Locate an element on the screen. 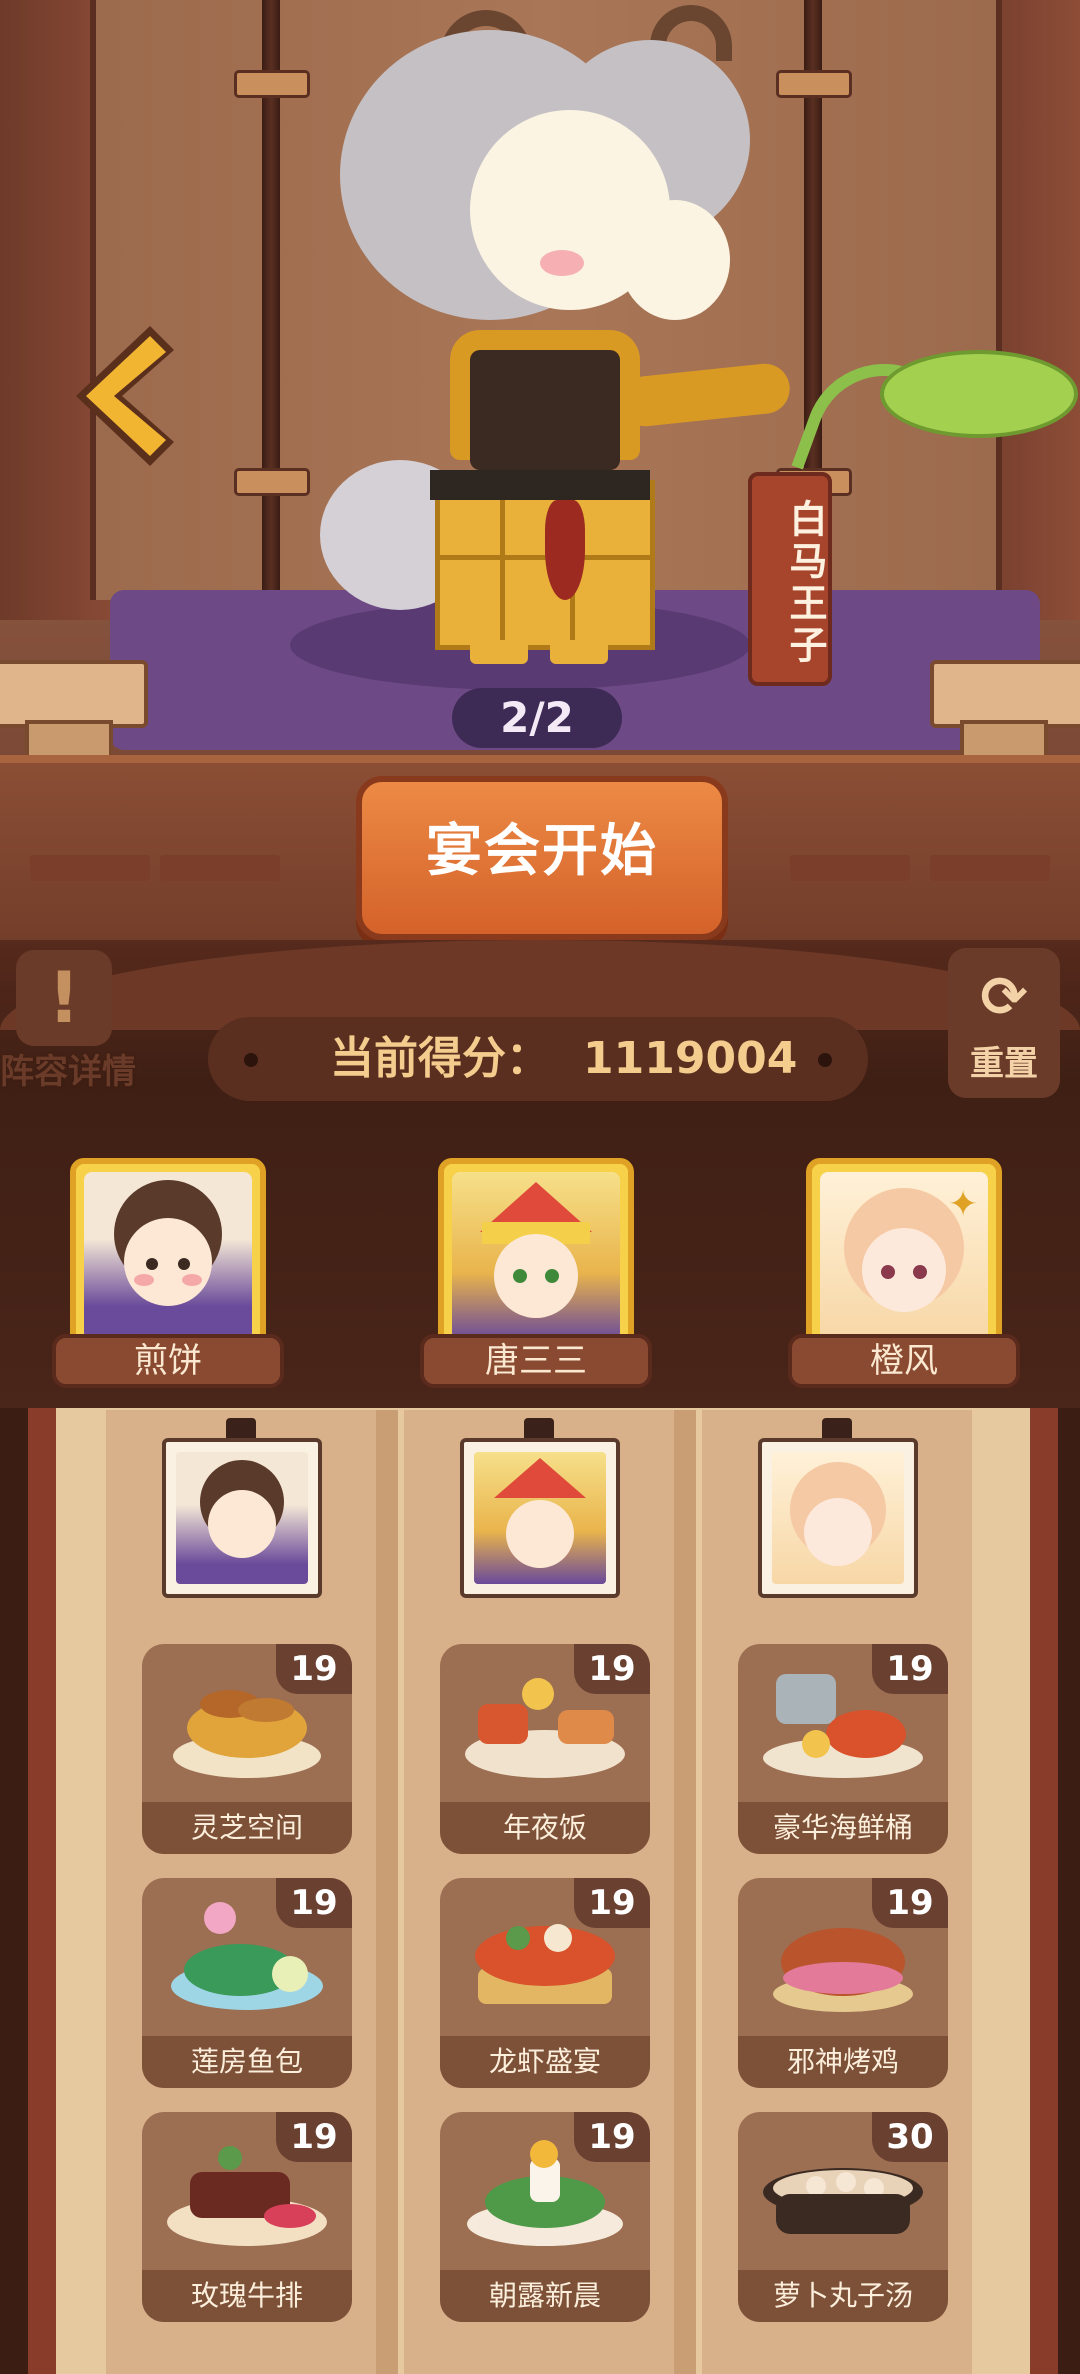 The width and height of the screenshot is (1080, 2374). dish-name: 灵芝空间 is located at coordinates (247, 1828).